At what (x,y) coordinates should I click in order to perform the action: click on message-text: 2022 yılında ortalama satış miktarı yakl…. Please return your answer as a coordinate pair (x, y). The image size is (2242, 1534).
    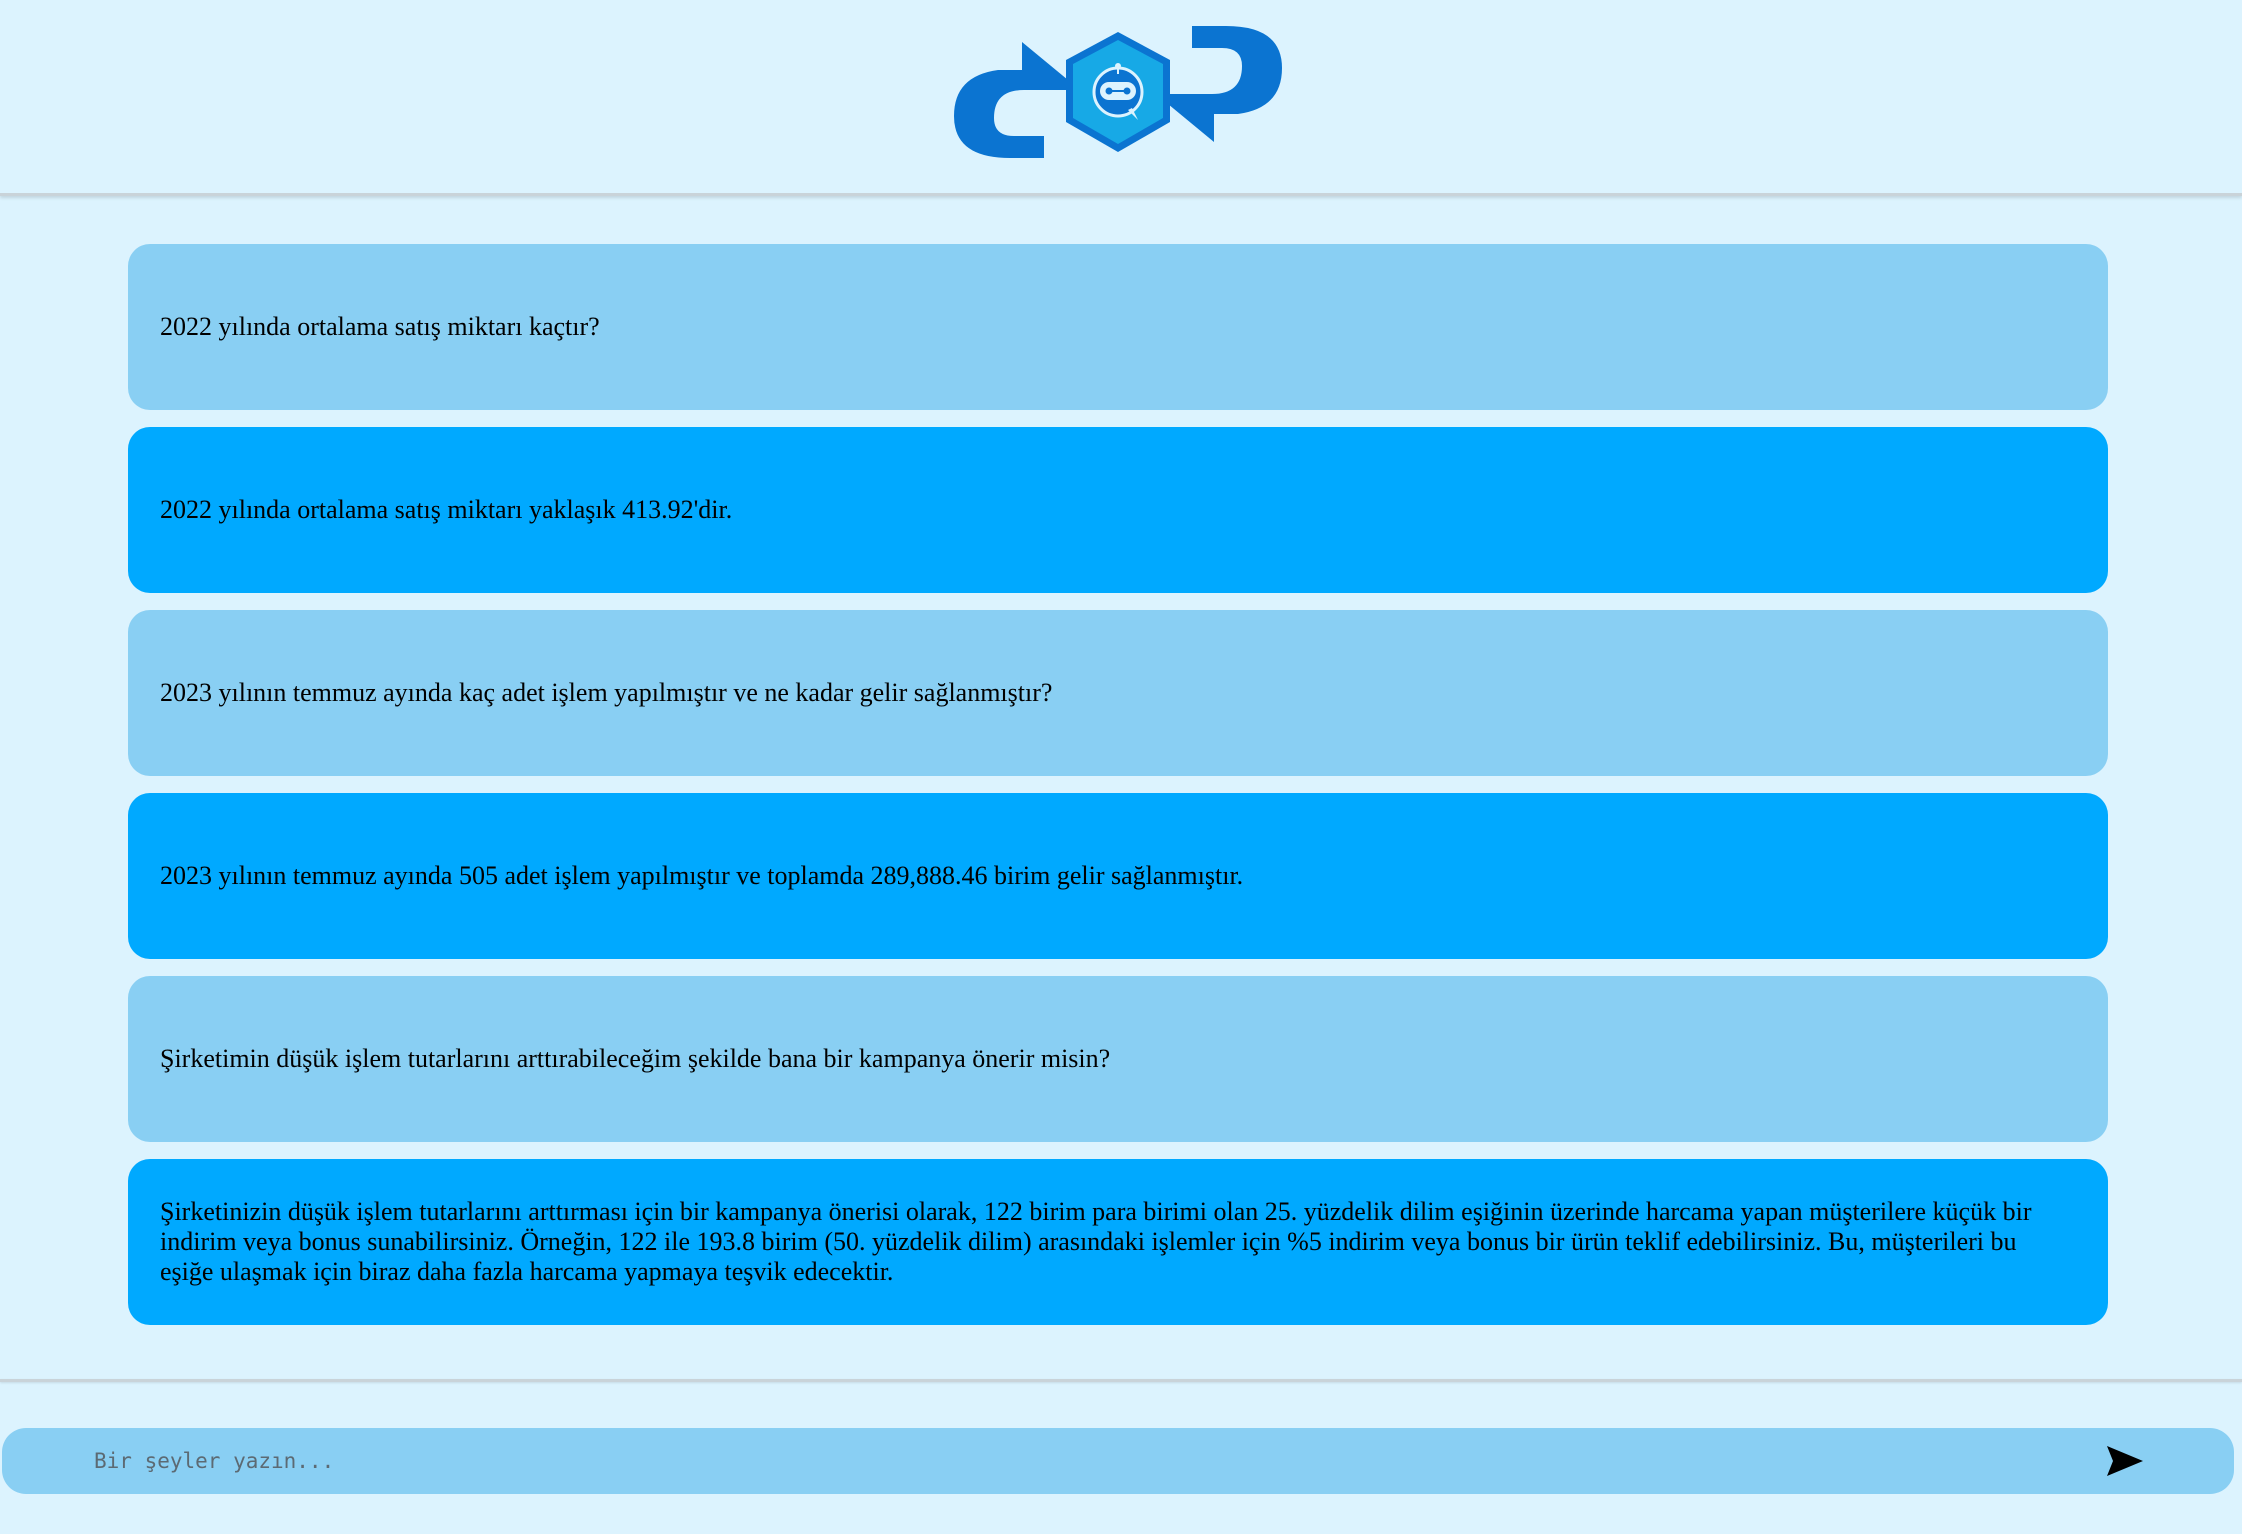
    Looking at the image, I should click on (446, 509).